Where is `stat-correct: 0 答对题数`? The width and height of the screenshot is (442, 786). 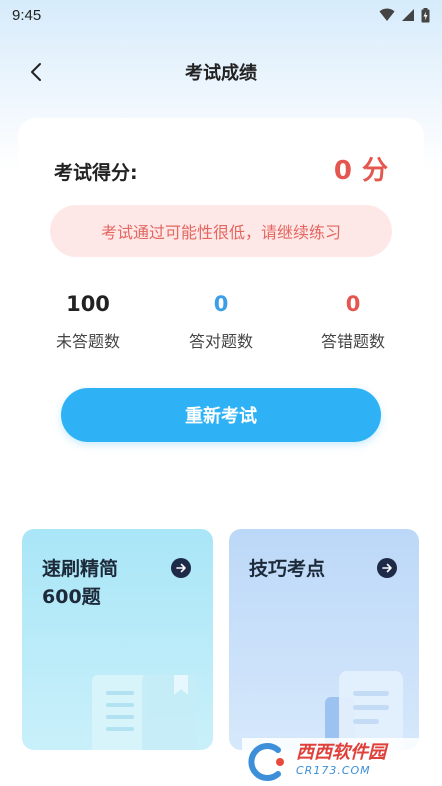
stat-correct: 0 答对题数 is located at coordinates (221, 321).